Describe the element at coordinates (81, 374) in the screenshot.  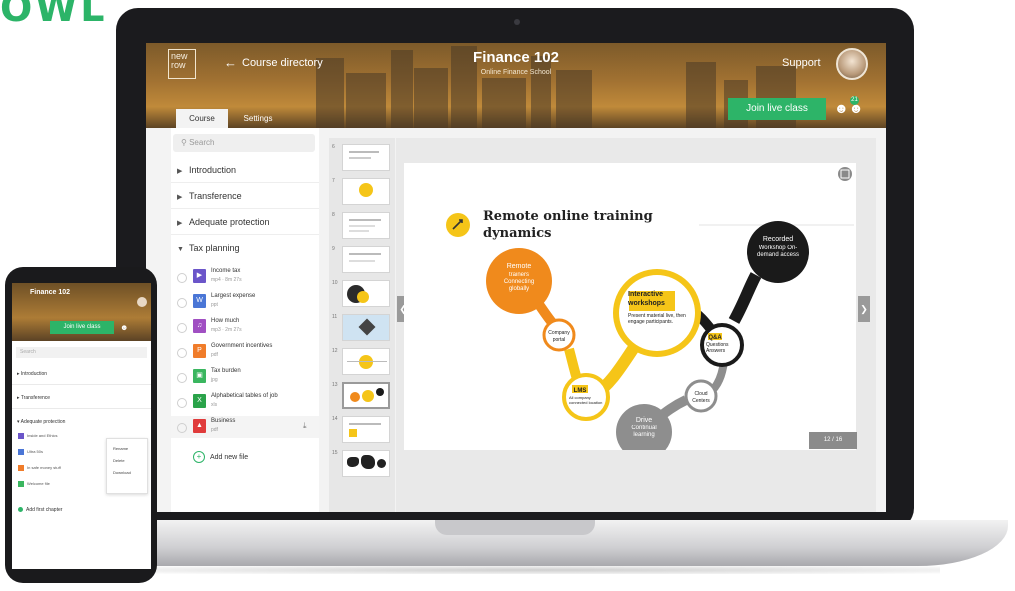
I see `phone-chapter-introduction: ▸ Introduction` at that location.